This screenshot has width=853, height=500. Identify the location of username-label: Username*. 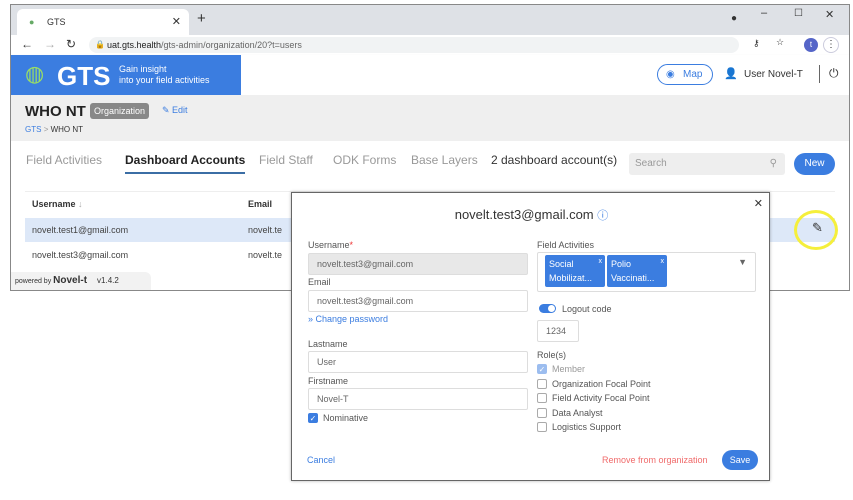
(331, 245).